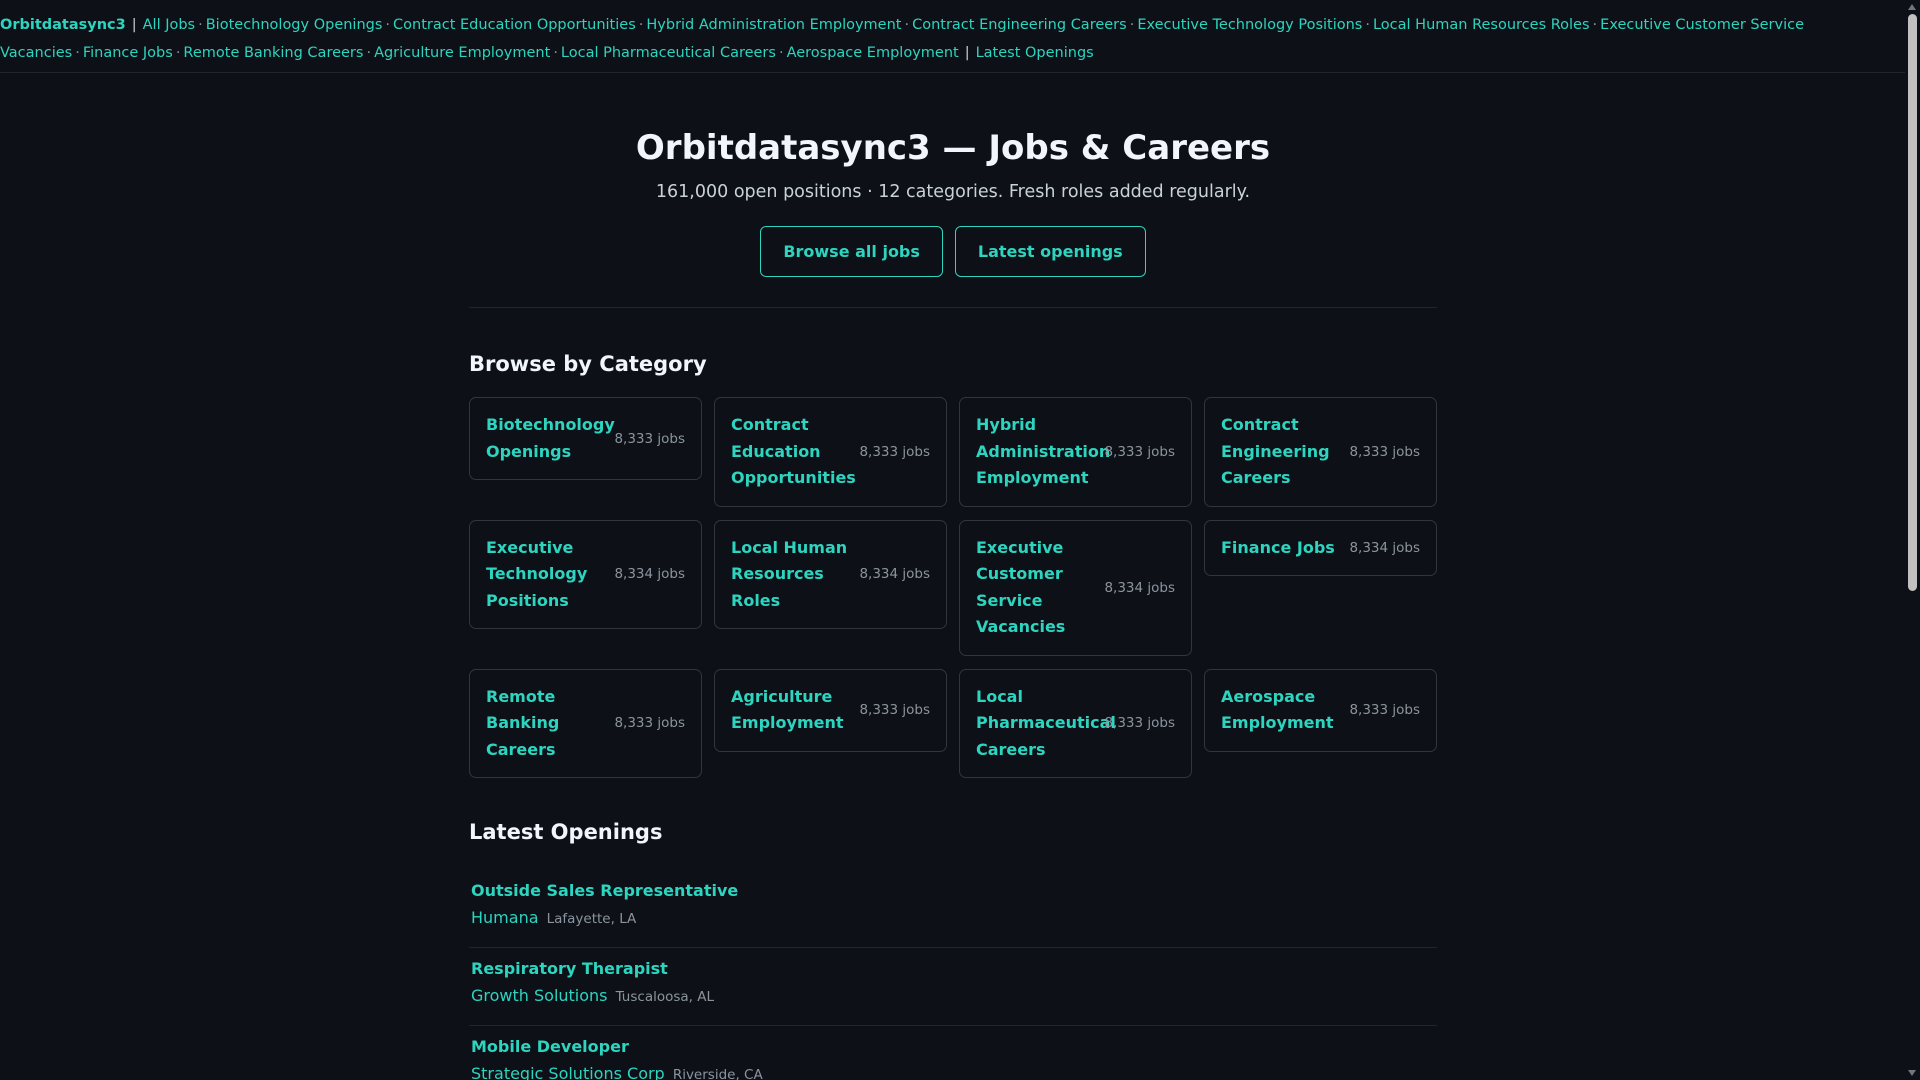  What do you see at coordinates (1912, 1073) in the screenshot?
I see `scroll-down-arrow-icon` at bounding box center [1912, 1073].